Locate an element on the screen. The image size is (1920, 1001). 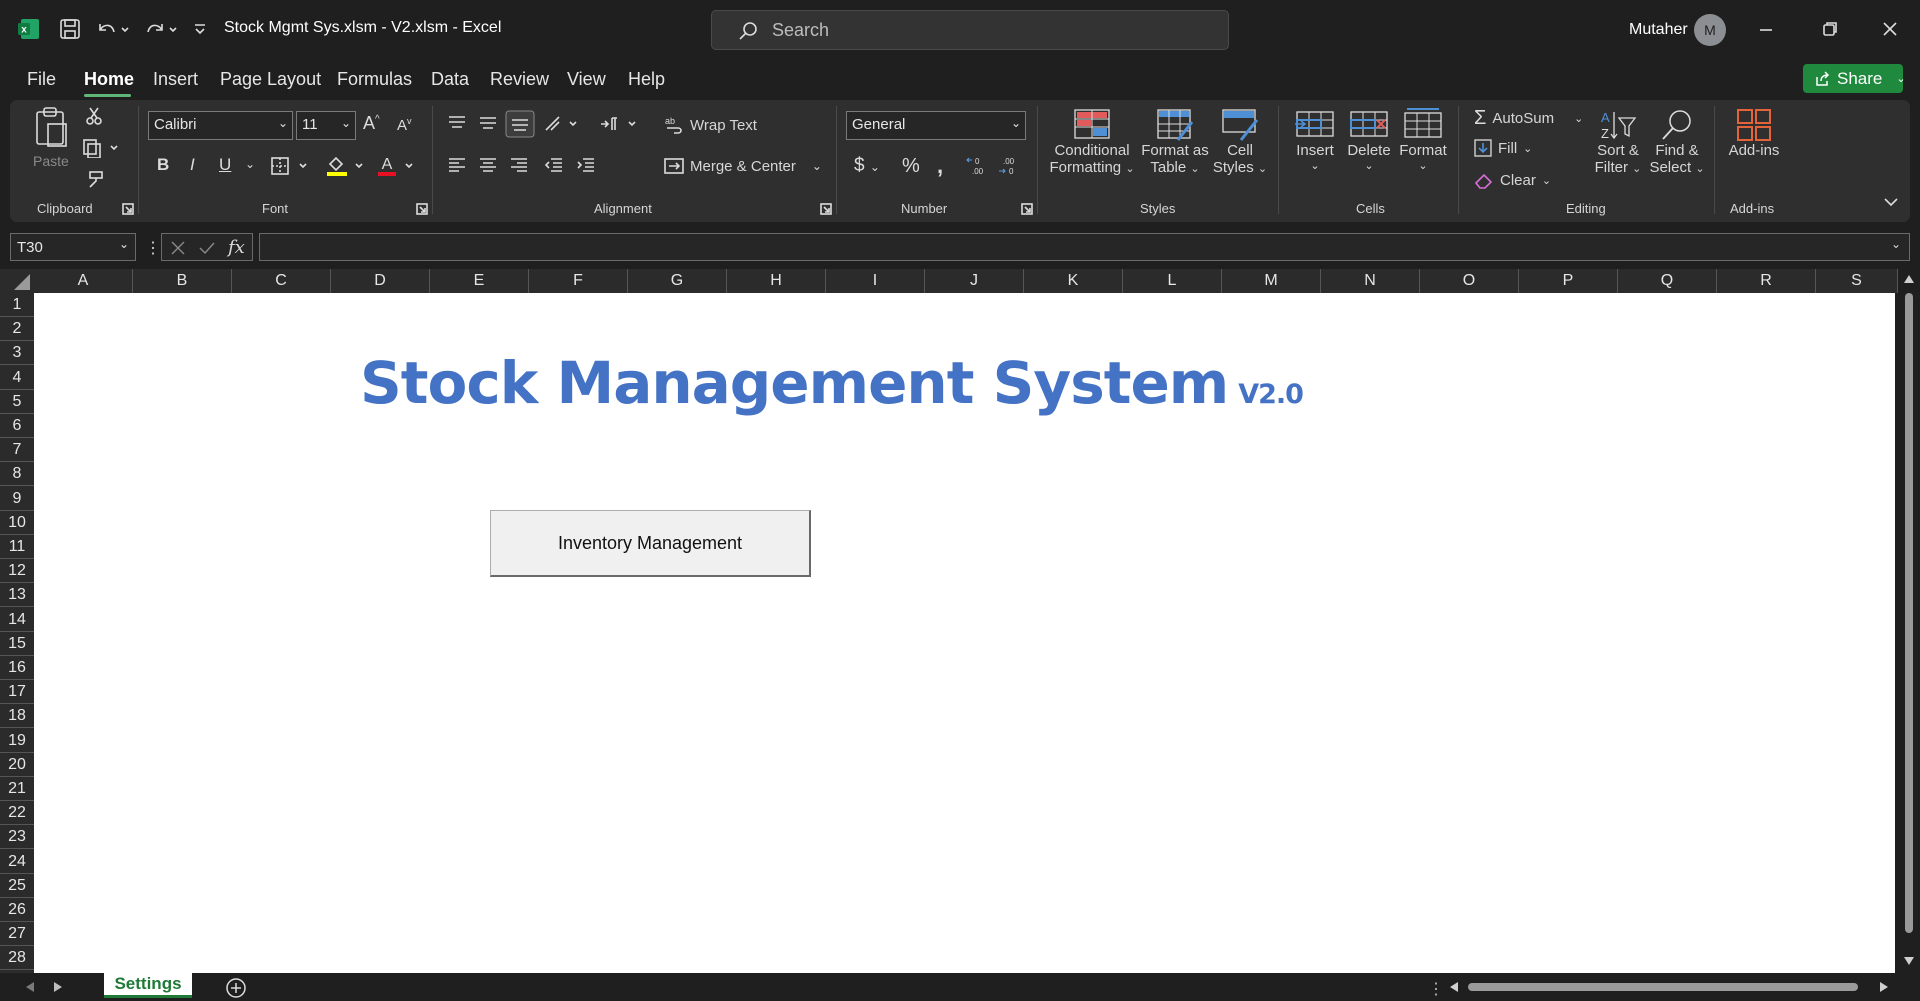
italic-icon: I is located at coordinates (192, 165).